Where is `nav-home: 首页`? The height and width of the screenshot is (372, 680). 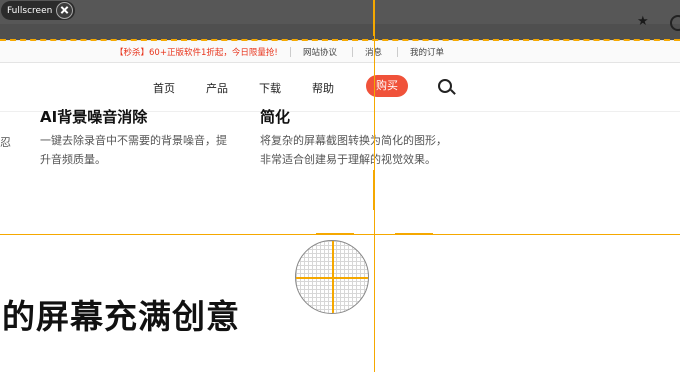
nav-home: 首页 is located at coordinates (164, 88).